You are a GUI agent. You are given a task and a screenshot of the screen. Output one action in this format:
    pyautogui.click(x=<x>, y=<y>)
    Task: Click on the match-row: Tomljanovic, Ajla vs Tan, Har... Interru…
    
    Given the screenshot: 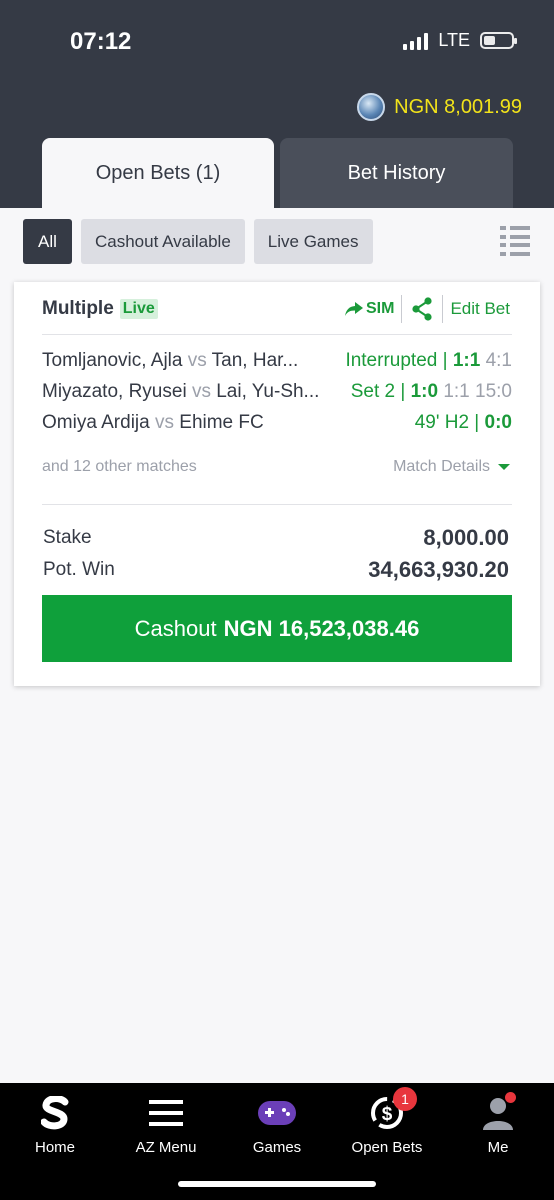 What is the action you would take?
    pyautogui.click(x=277, y=361)
    